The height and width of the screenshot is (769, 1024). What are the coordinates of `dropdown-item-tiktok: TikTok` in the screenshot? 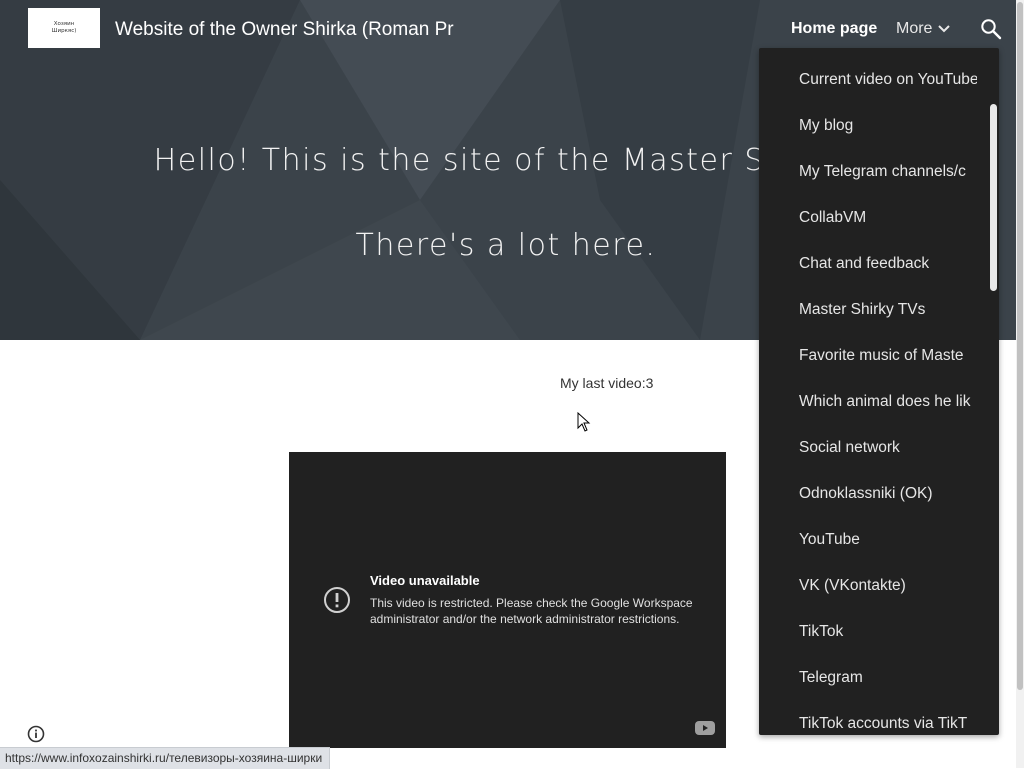 It's located at (868, 636).